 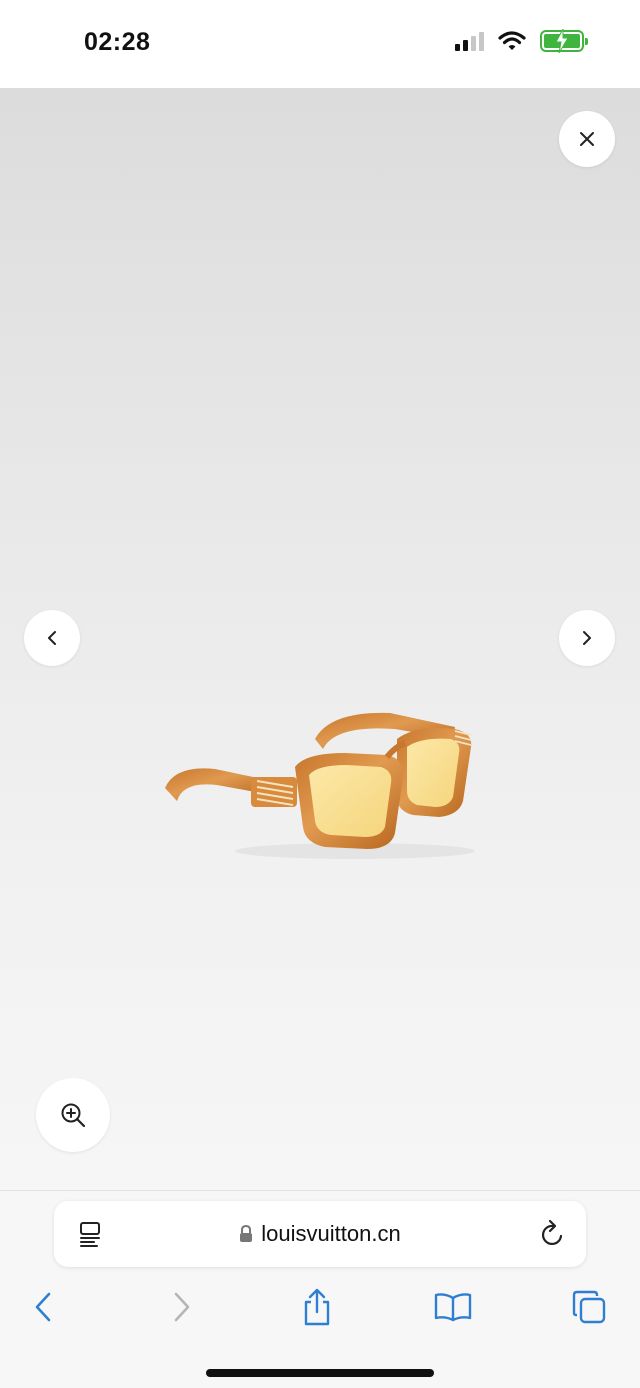 I want to click on reload-icon, so click(x=553, y=1234).